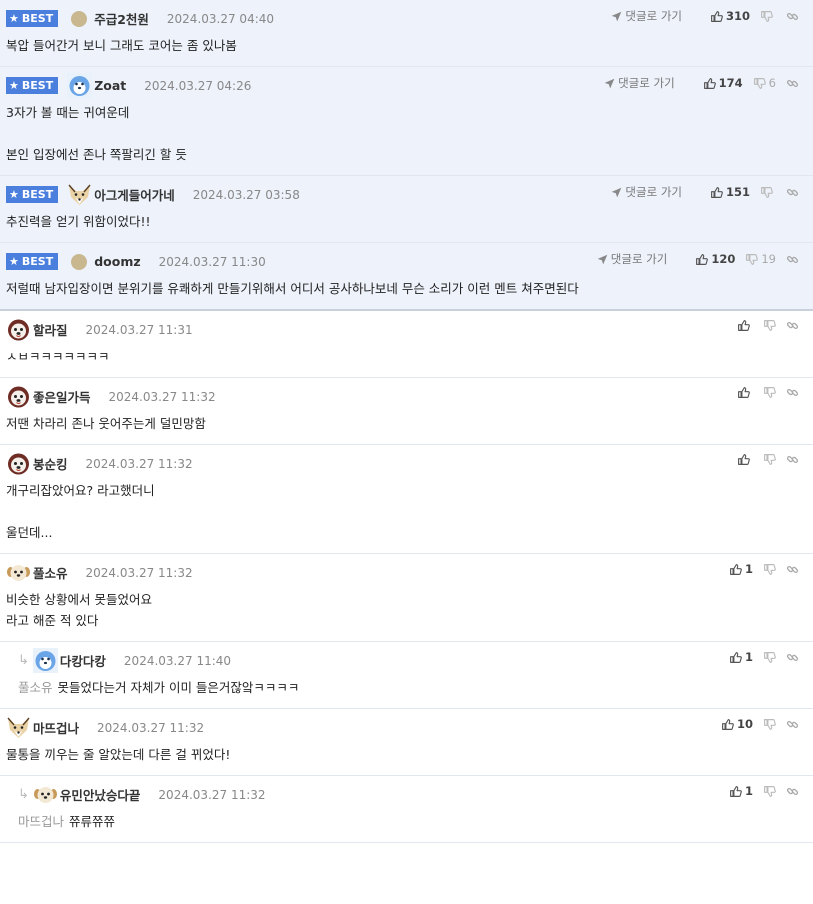  I want to click on comment-text-line: 물통을 끼우는 줄 알았는데 다른 걸 뀌었다!, so click(409, 754).